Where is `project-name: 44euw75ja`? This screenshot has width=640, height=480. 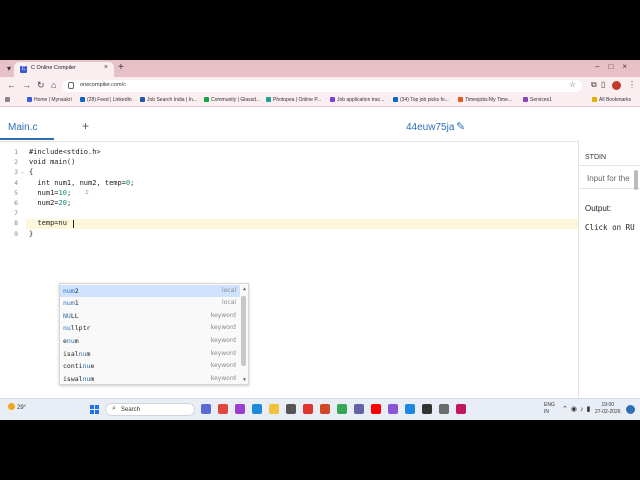 project-name: 44euw75ja is located at coordinates (430, 127).